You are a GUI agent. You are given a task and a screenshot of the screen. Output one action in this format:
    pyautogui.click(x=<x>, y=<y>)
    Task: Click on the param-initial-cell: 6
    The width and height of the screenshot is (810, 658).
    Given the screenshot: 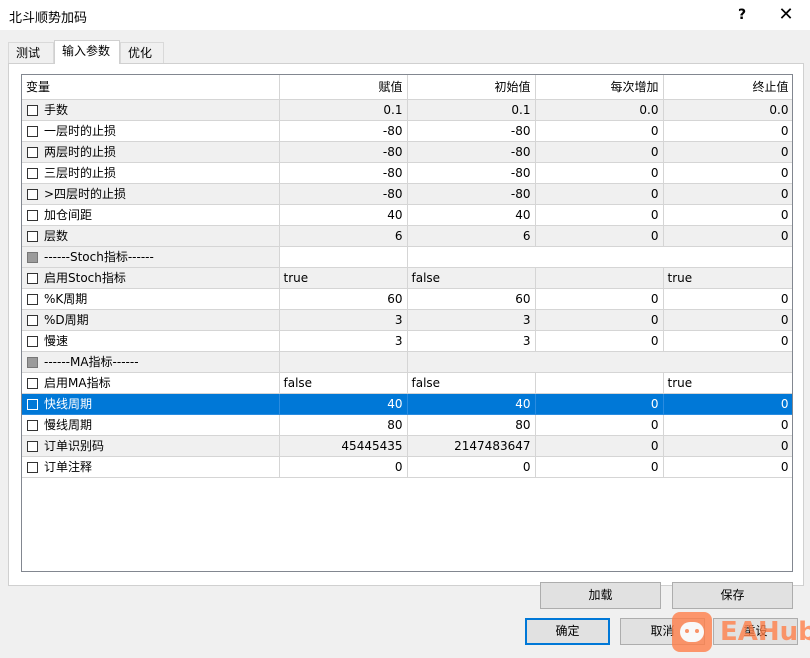 What is the action you would take?
    pyautogui.click(x=471, y=236)
    